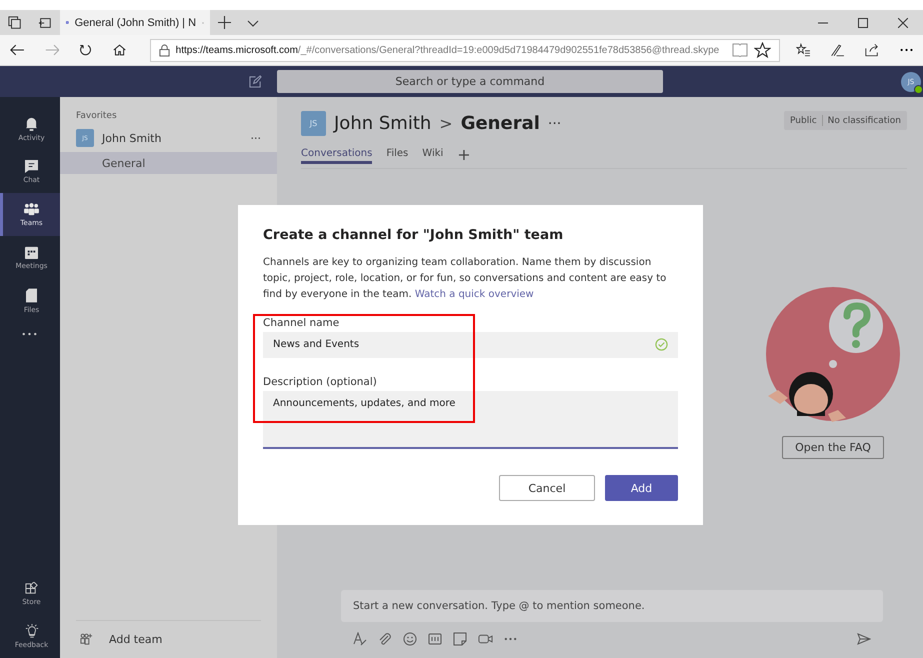  Describe the element at coordinates (86, 50) in the screenshot. I see `refresh-icon` at that location.